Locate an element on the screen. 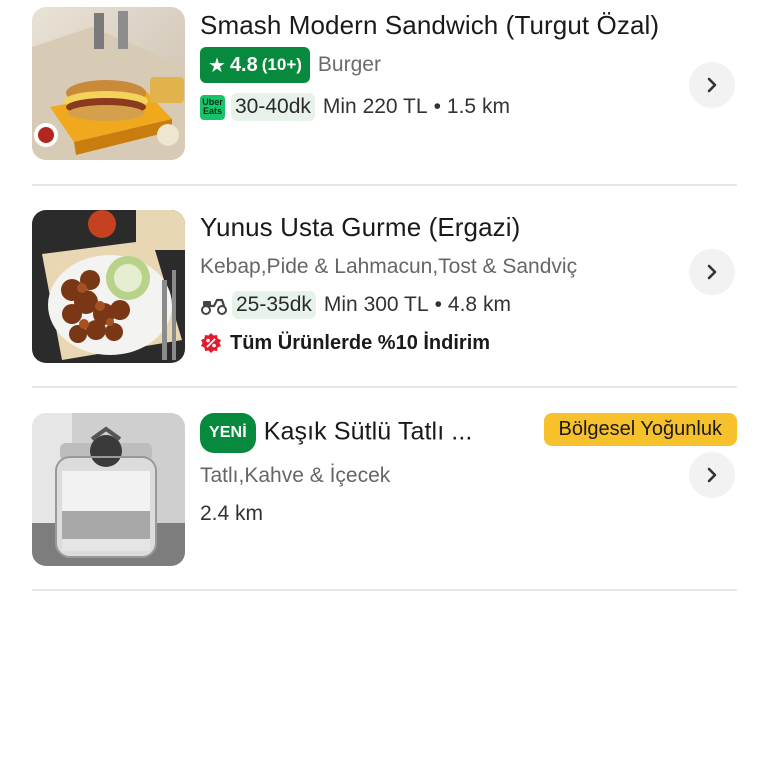 This screenshot has width=768, height=768. new-badge: YENİ is located at coordinates (228, 433).